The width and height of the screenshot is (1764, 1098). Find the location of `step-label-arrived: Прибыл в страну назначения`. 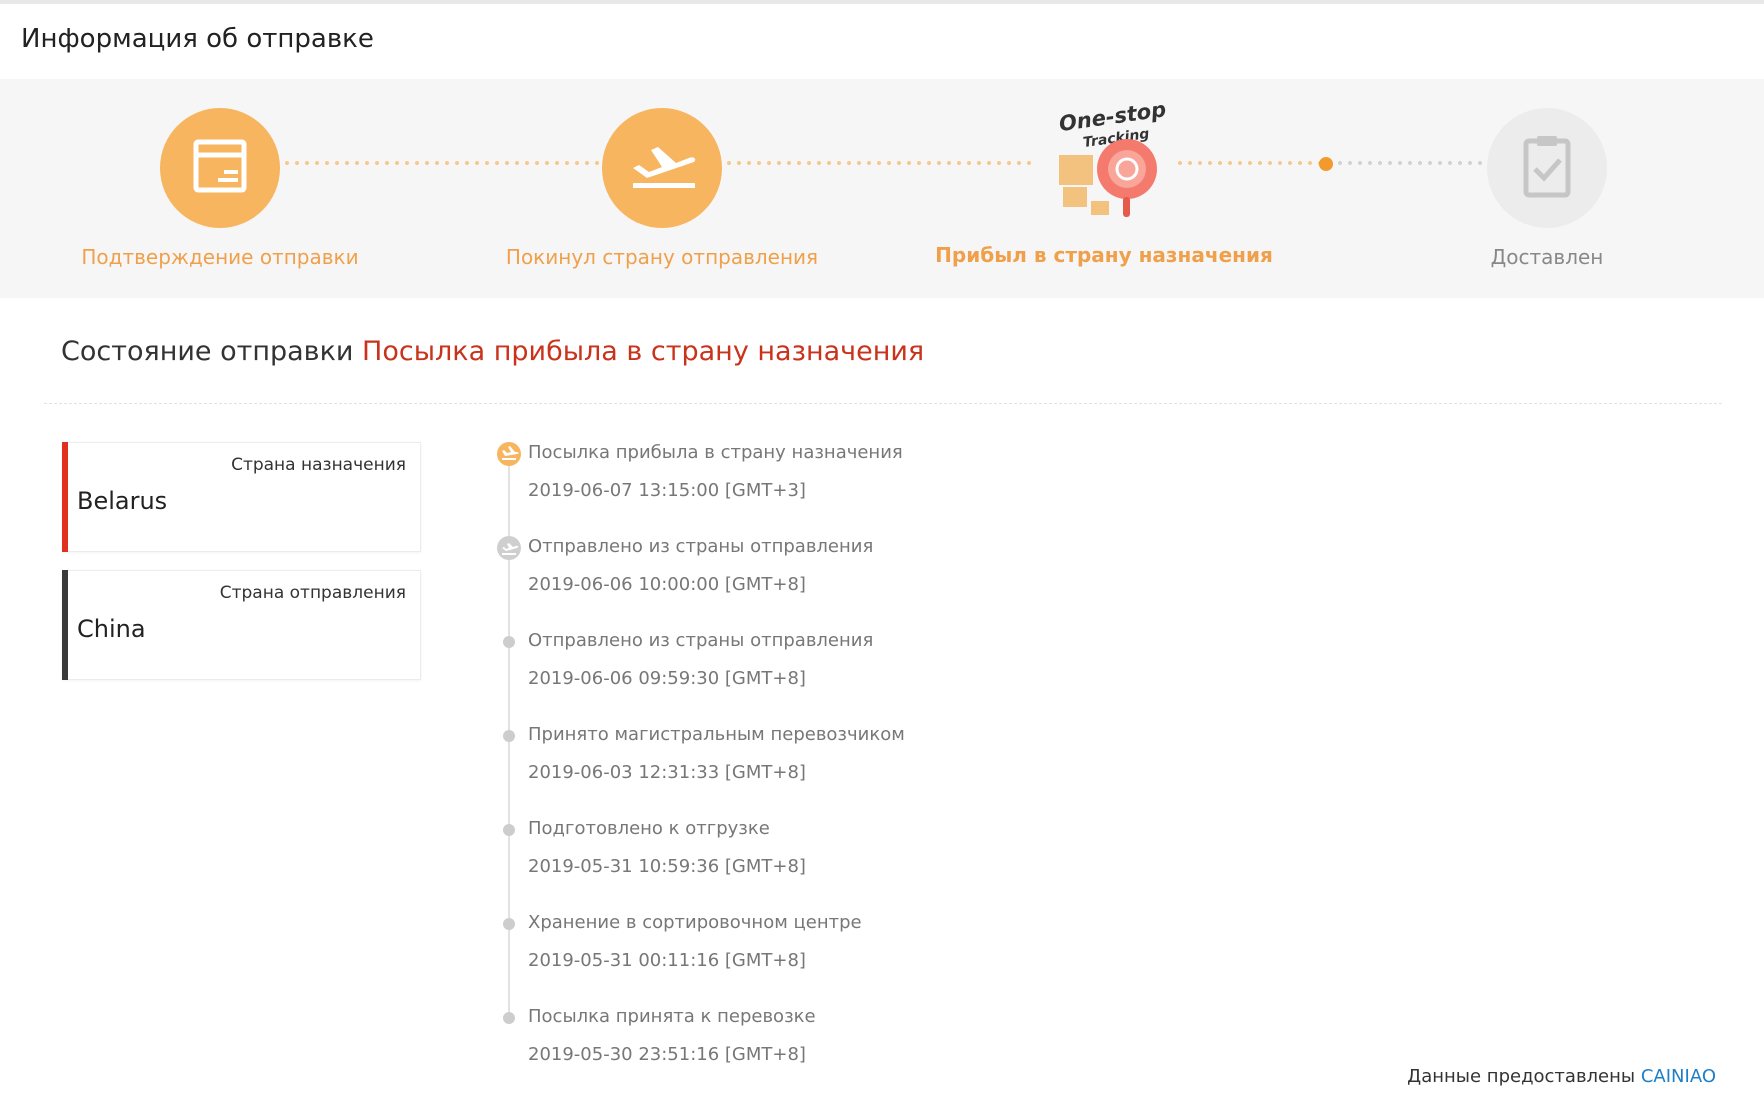

step-label-arrived: Прибыл в страну назначения is located at coordinates (1104, 255).